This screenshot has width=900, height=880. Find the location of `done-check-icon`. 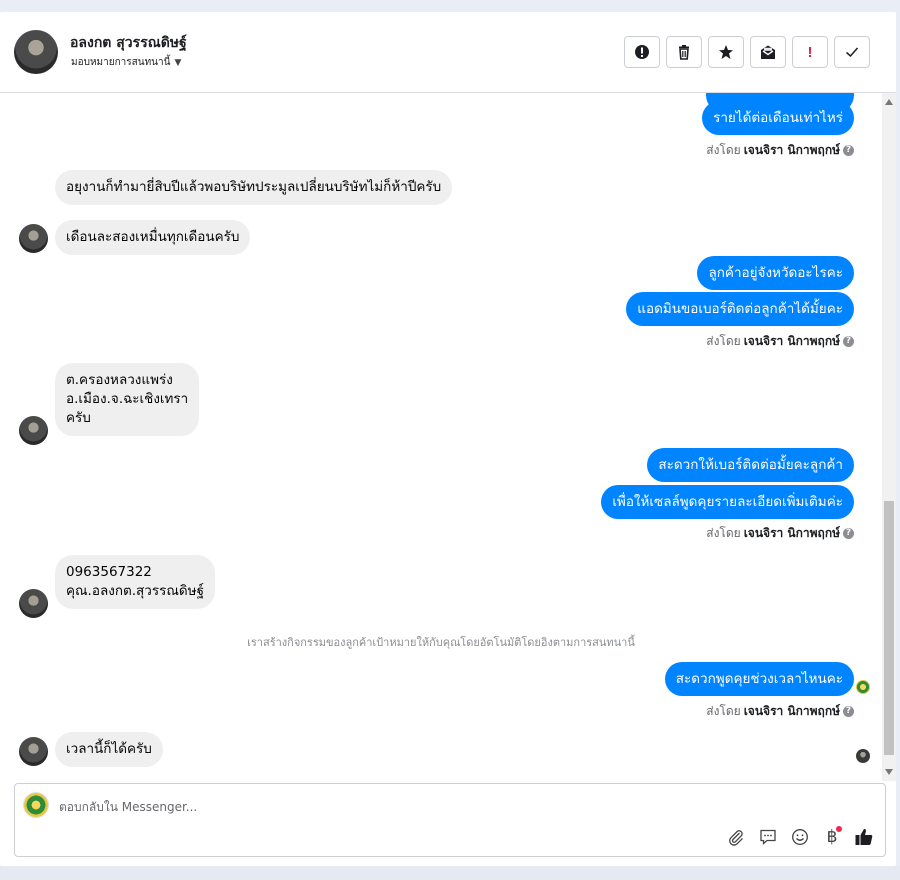

done-check-icon is located at coordinates (852, 52).